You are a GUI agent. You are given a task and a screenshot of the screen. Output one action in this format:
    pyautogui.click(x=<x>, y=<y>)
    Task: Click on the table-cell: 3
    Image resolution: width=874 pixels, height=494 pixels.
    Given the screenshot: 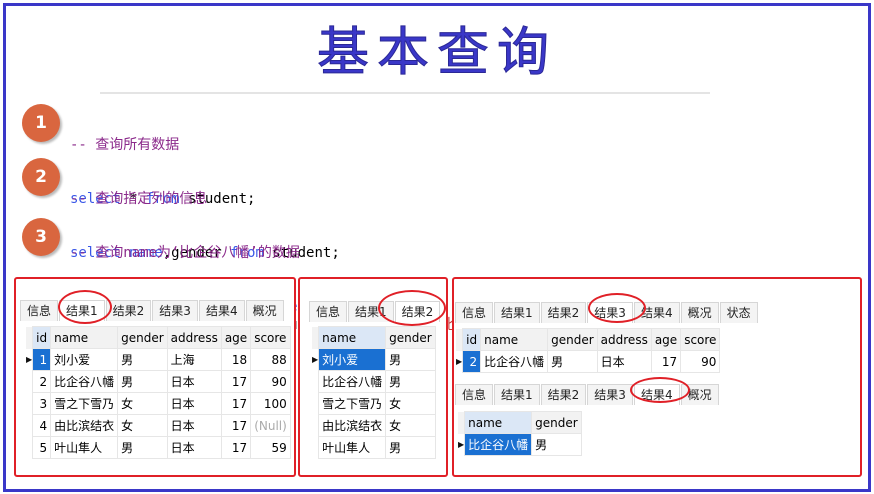 What is the action you would take?
    pyautogui.click(x=42, y=403)
    